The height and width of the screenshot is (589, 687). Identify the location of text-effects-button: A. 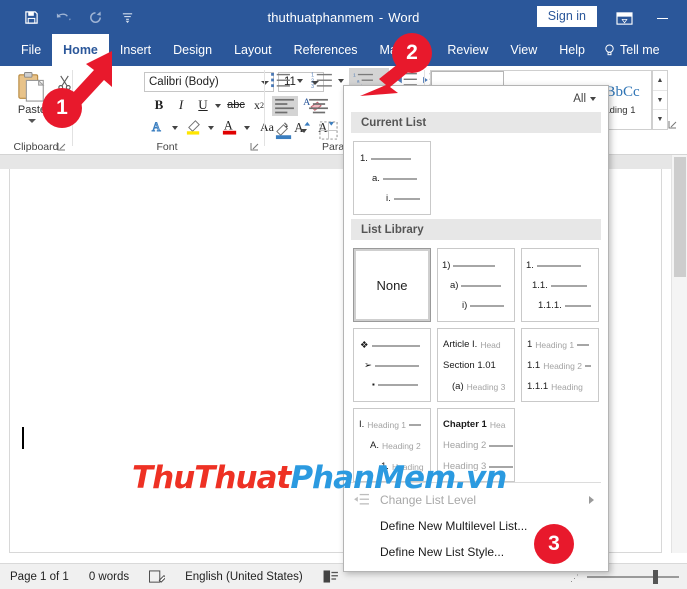
(158, 127).